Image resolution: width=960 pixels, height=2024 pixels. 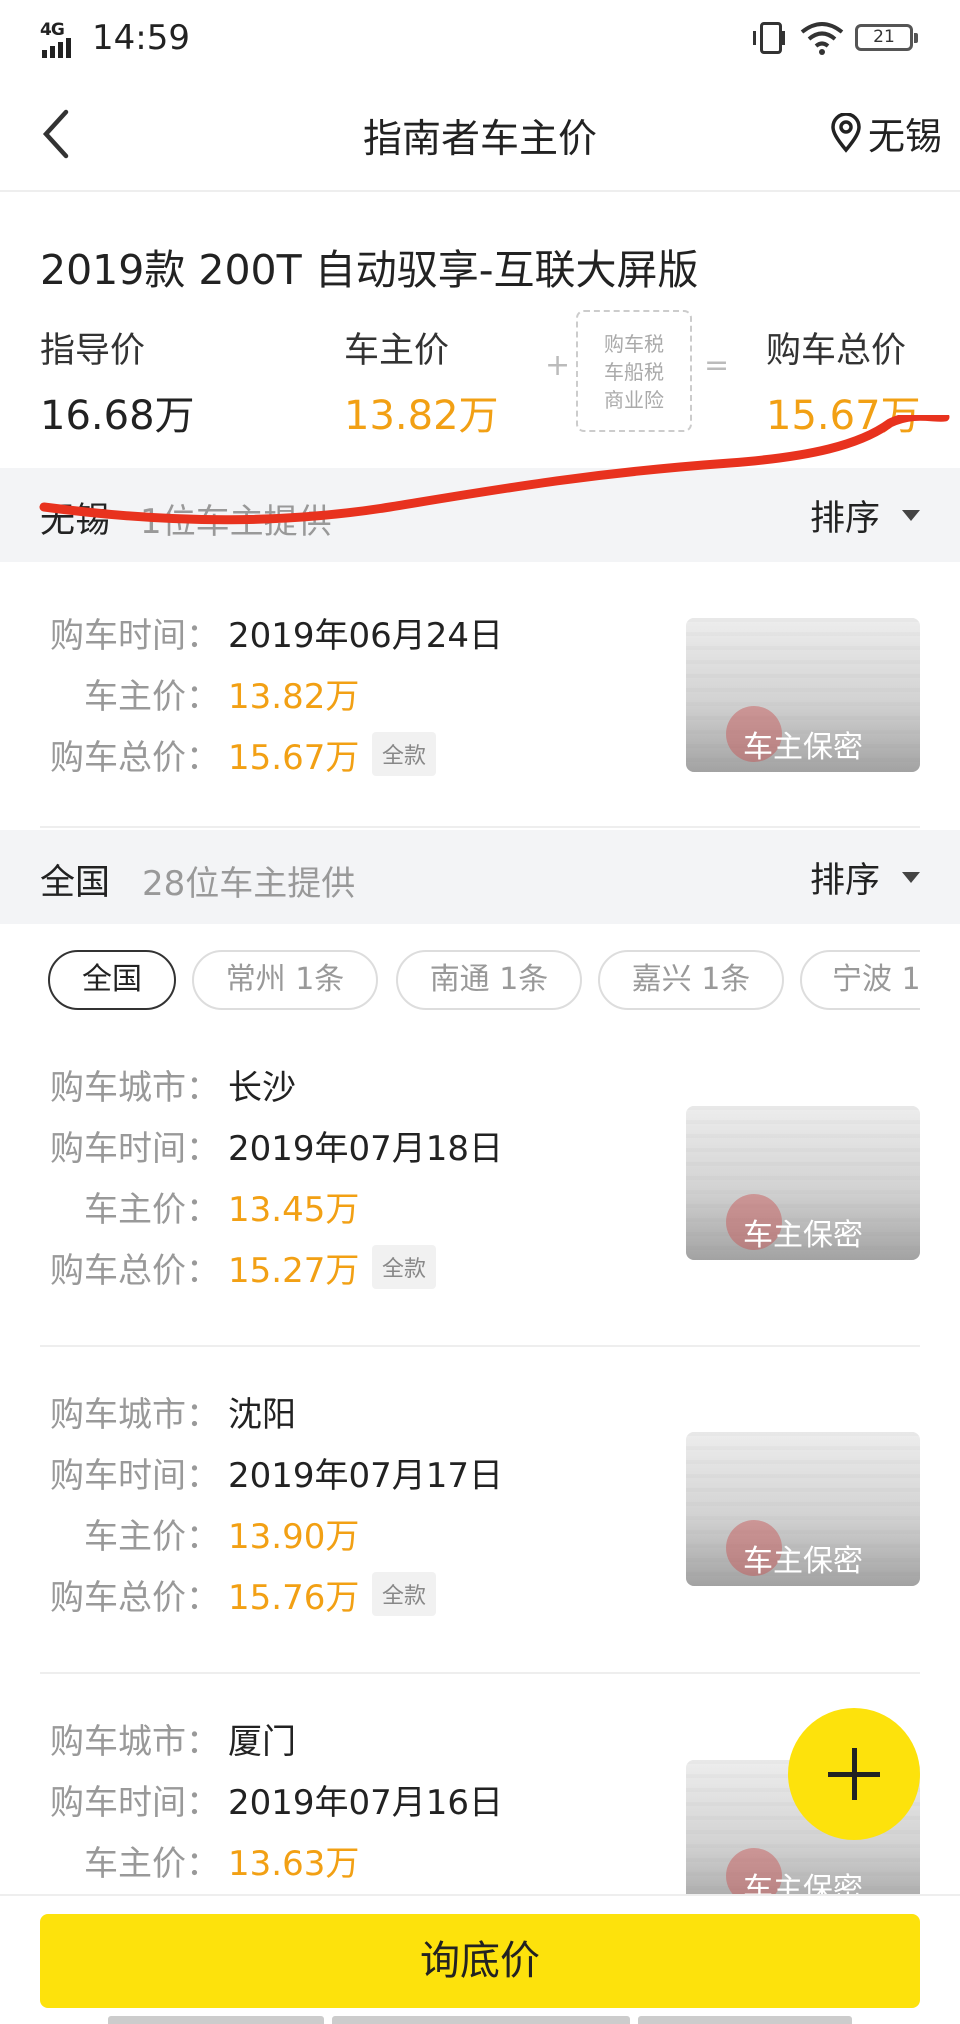 I want to click on page-title: 指南者车主价, so click(x=479, y=139).